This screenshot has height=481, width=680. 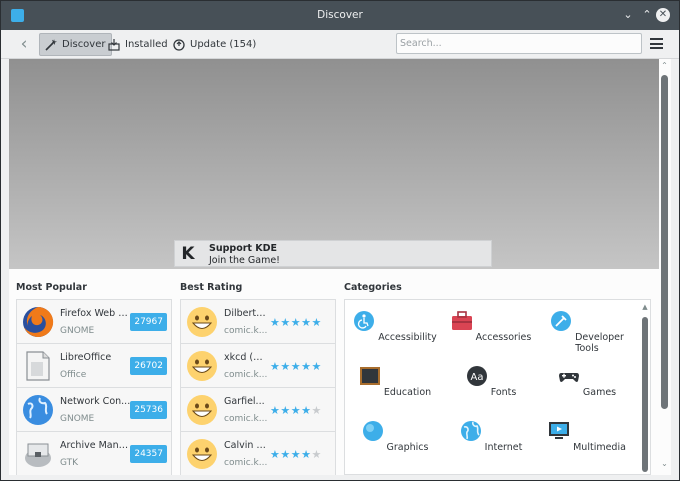 I want to click on installed-icon, so click(x=114, y=44).